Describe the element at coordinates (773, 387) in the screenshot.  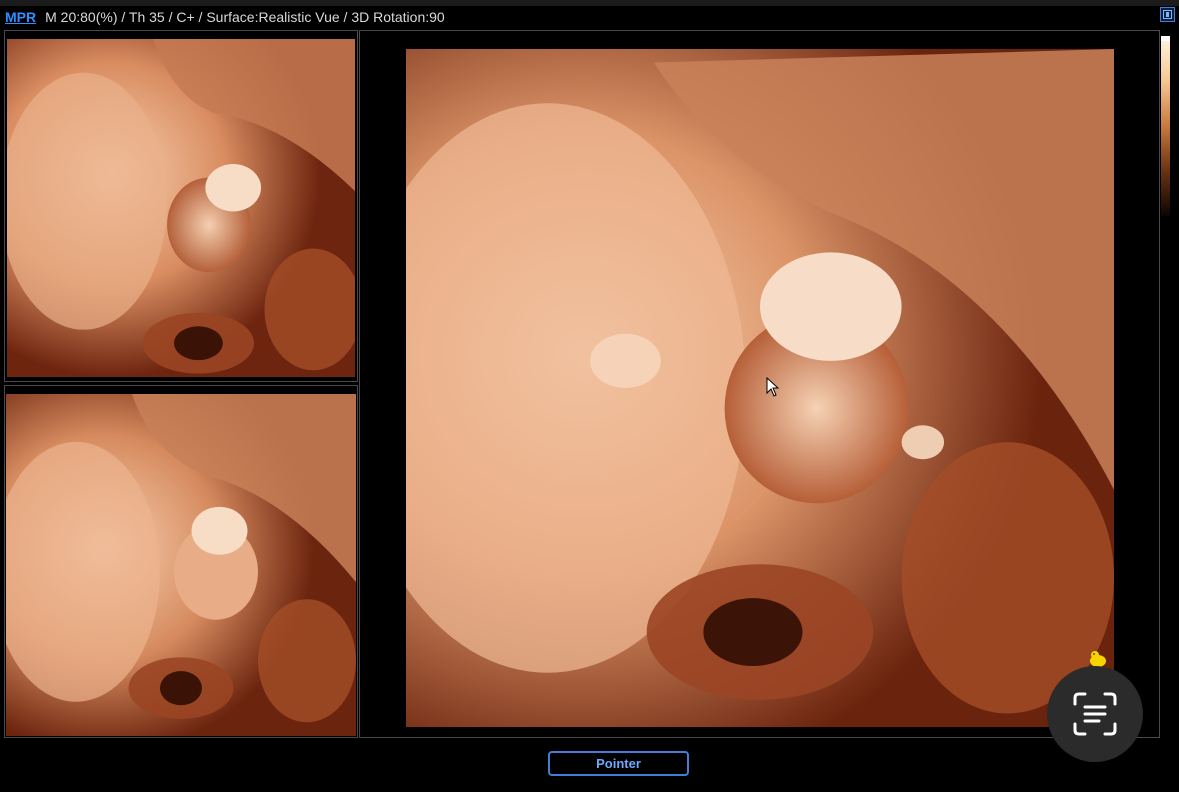
I see `mouse-cursor-icon` at that location.